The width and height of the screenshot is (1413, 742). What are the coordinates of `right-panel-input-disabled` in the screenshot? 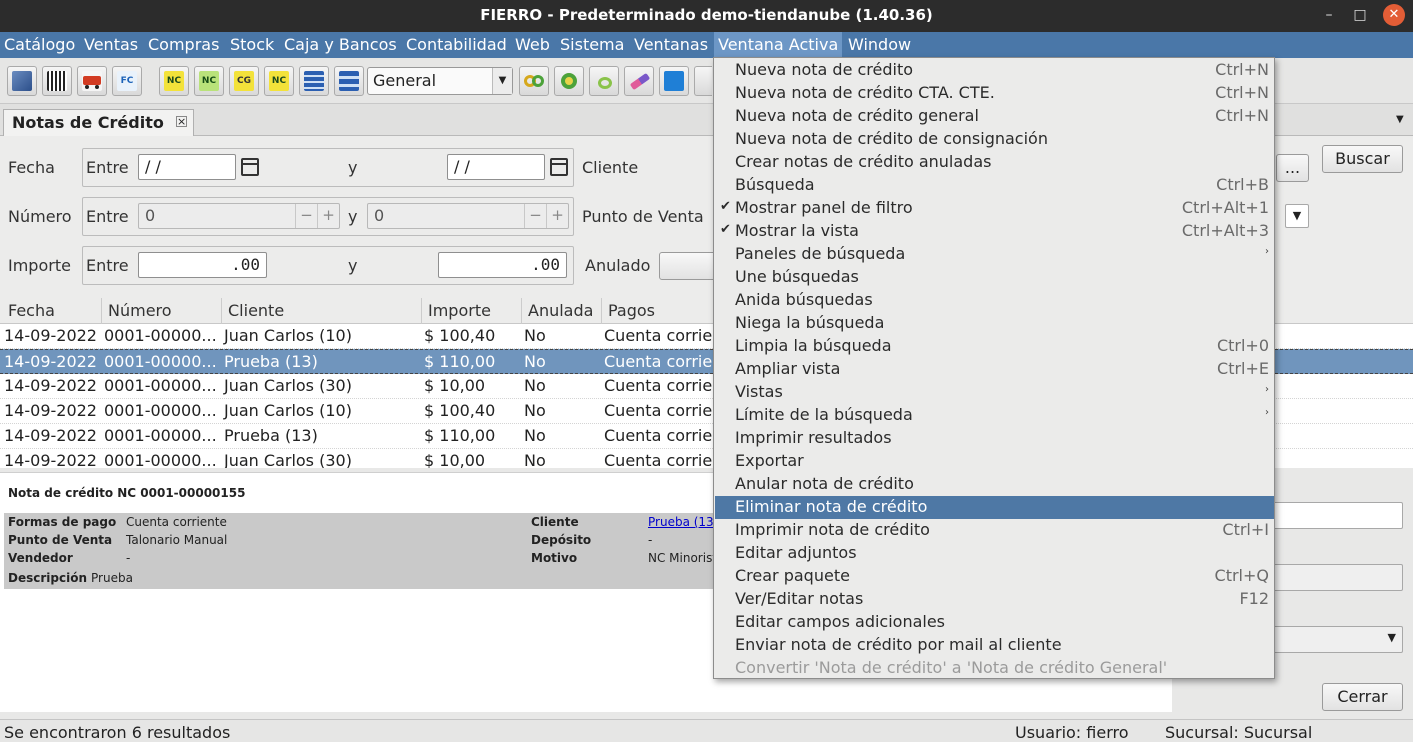 It's located at (1337, 577).